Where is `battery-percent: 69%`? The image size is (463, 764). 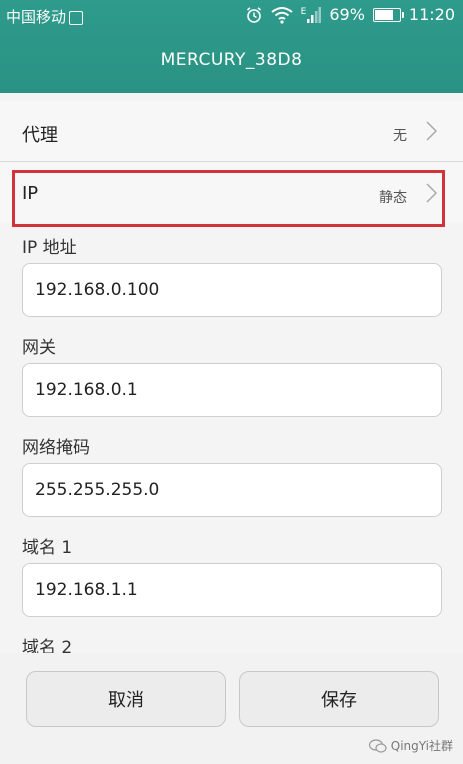 battery-percent: 69% is located at coordinates (347, 14).